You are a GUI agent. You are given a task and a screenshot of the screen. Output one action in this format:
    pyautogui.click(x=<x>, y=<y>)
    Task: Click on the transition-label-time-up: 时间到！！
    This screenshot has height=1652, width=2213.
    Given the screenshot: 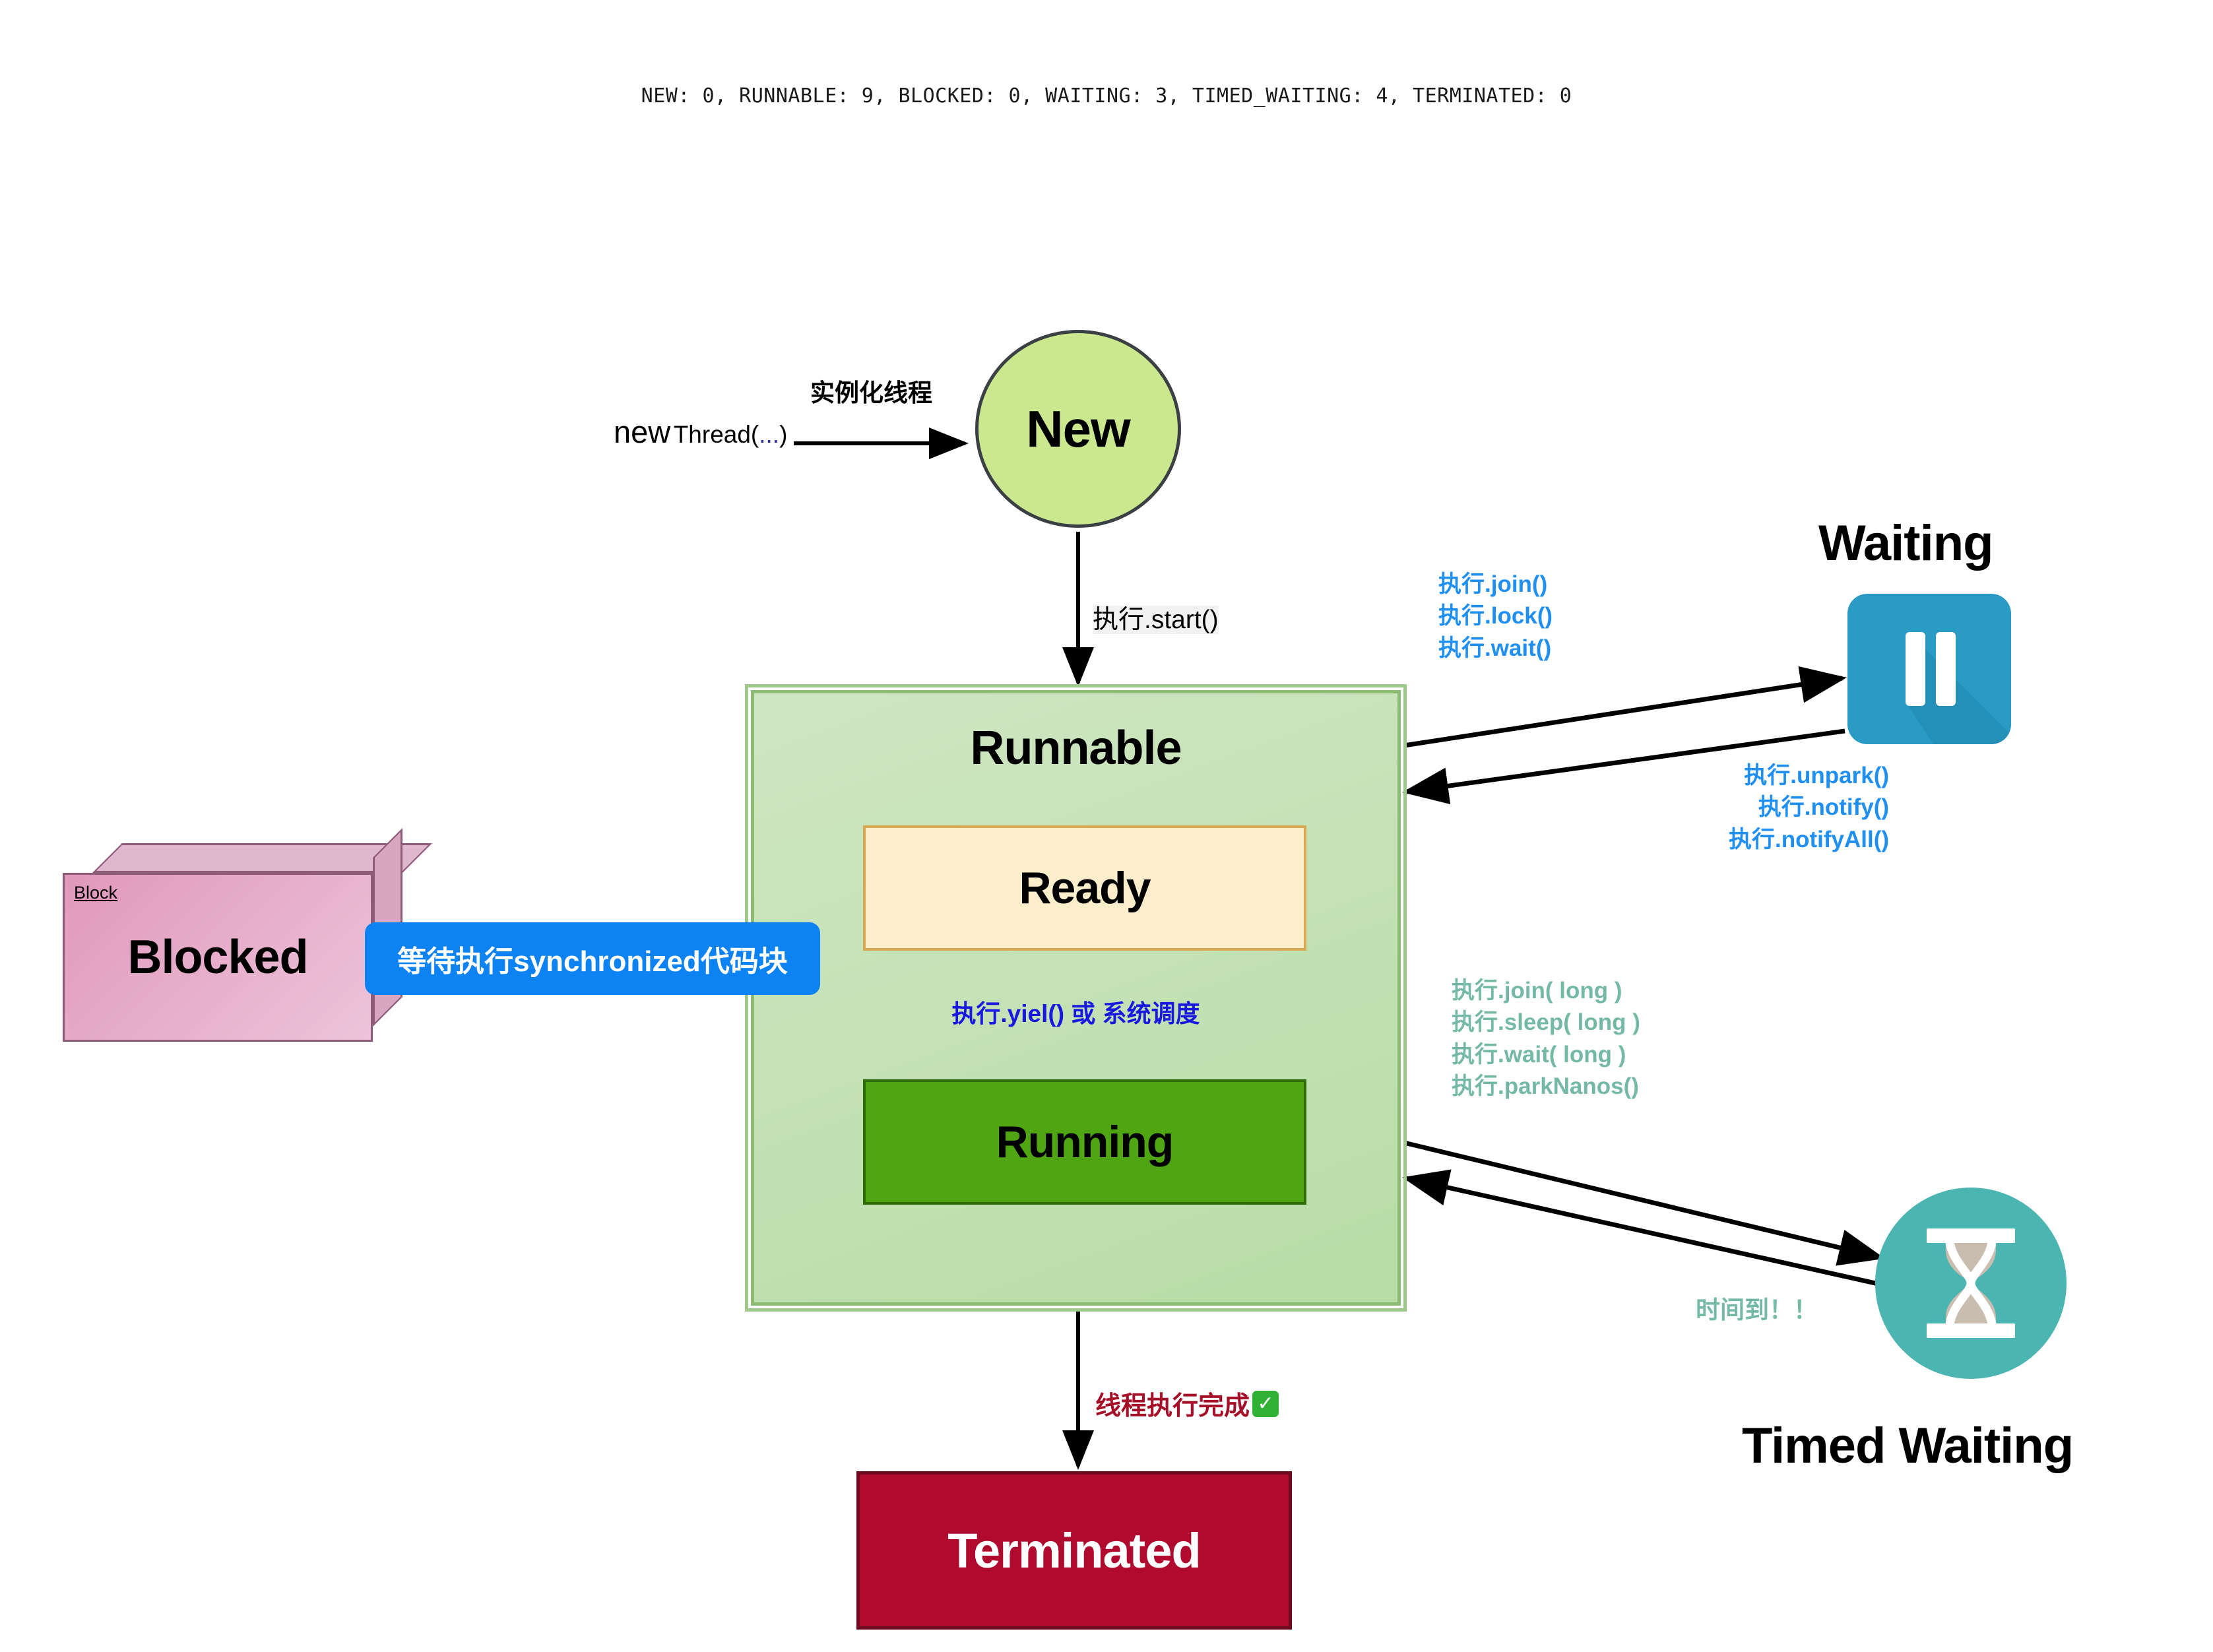 What is the action you would take?
    pyautogui.click(x=1757, y=1309)
    